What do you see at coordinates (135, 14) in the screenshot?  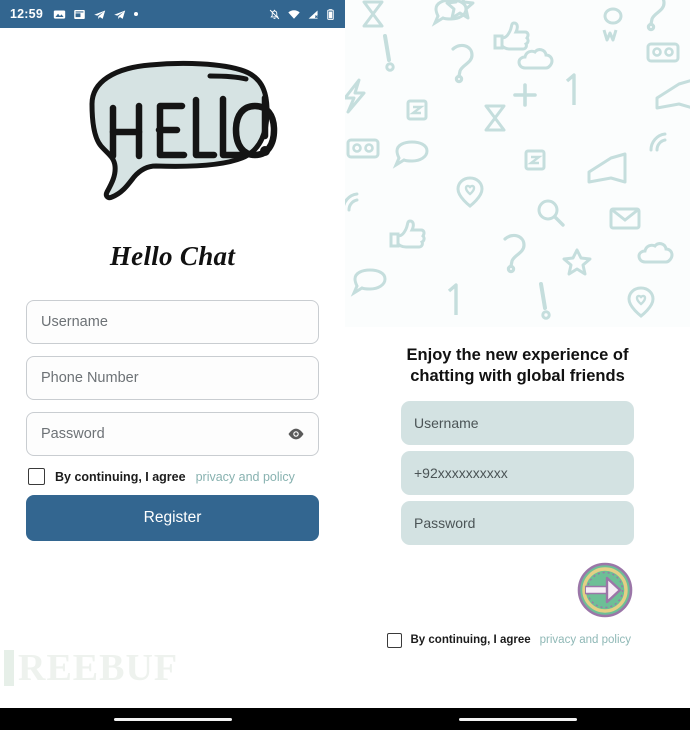 I see `dot-icon` at bounding box center [135, 14].